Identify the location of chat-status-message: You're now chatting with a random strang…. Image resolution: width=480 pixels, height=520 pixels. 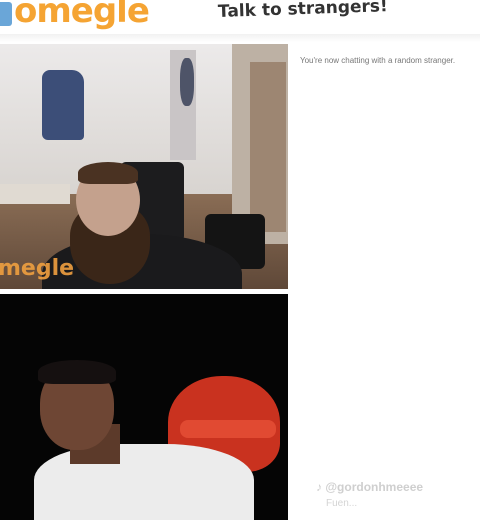
(378, 60).